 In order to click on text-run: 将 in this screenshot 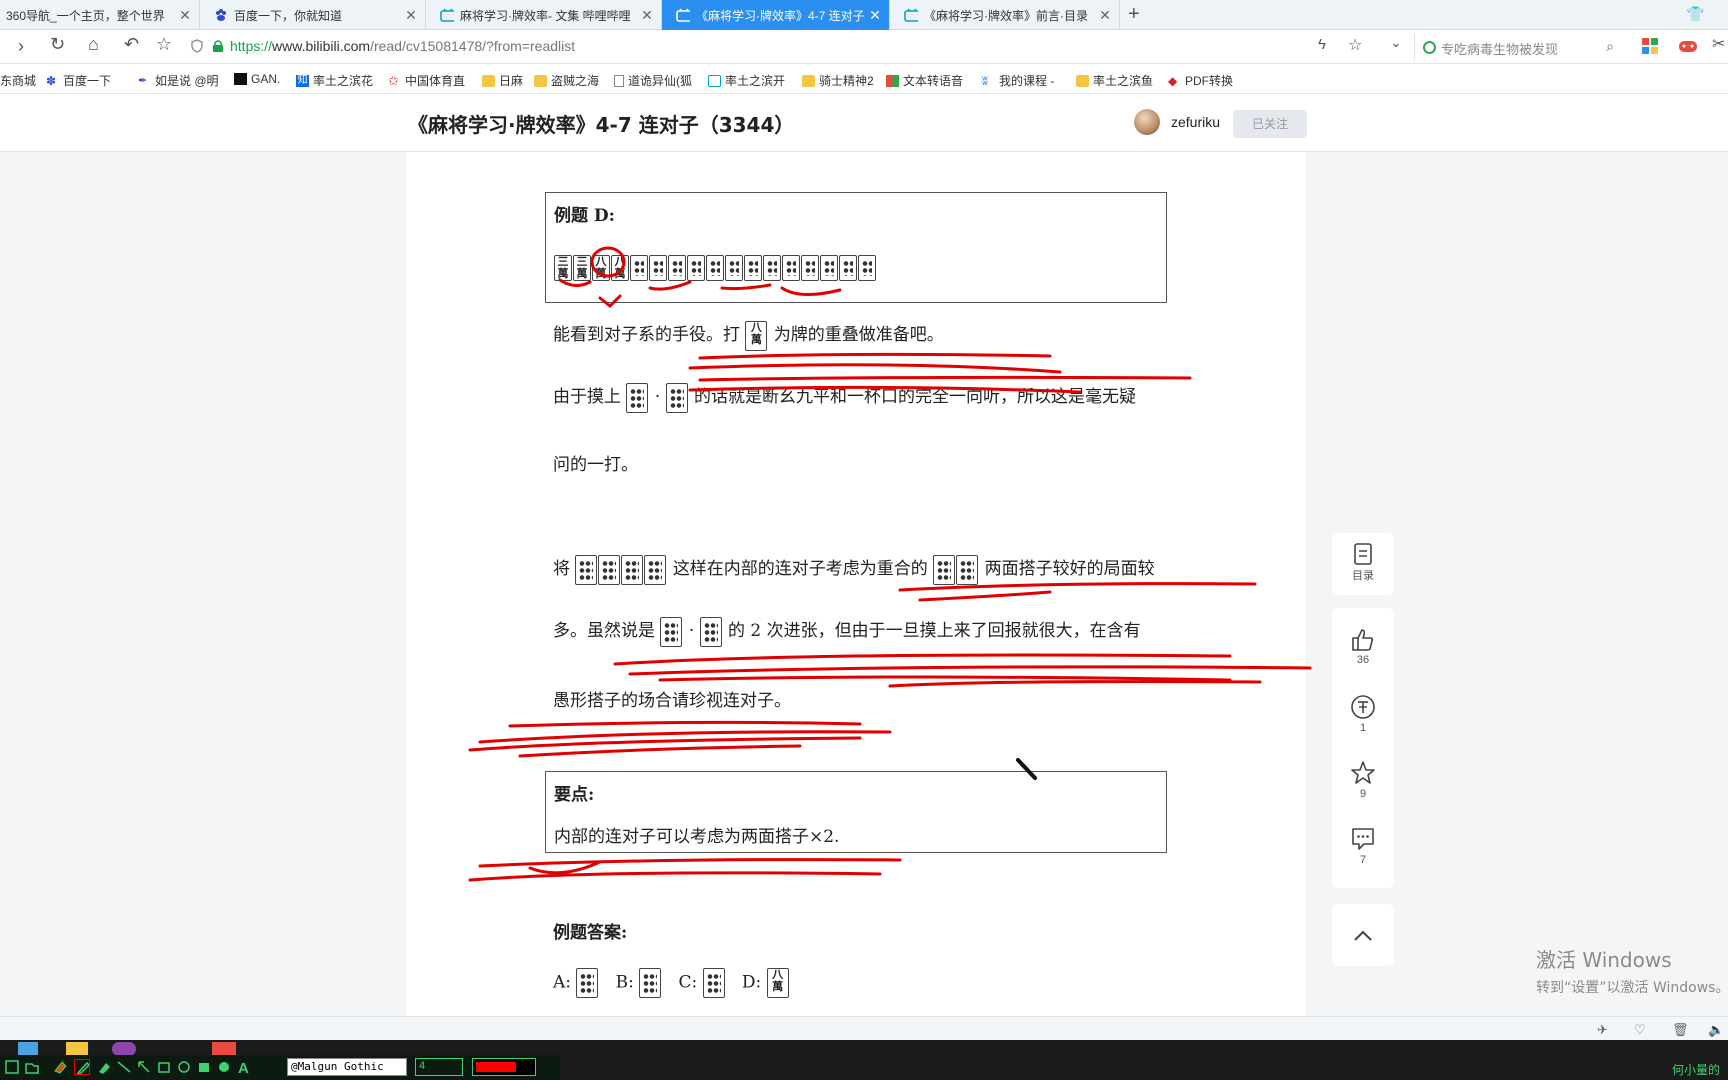, I will do `click(561, 569)`.